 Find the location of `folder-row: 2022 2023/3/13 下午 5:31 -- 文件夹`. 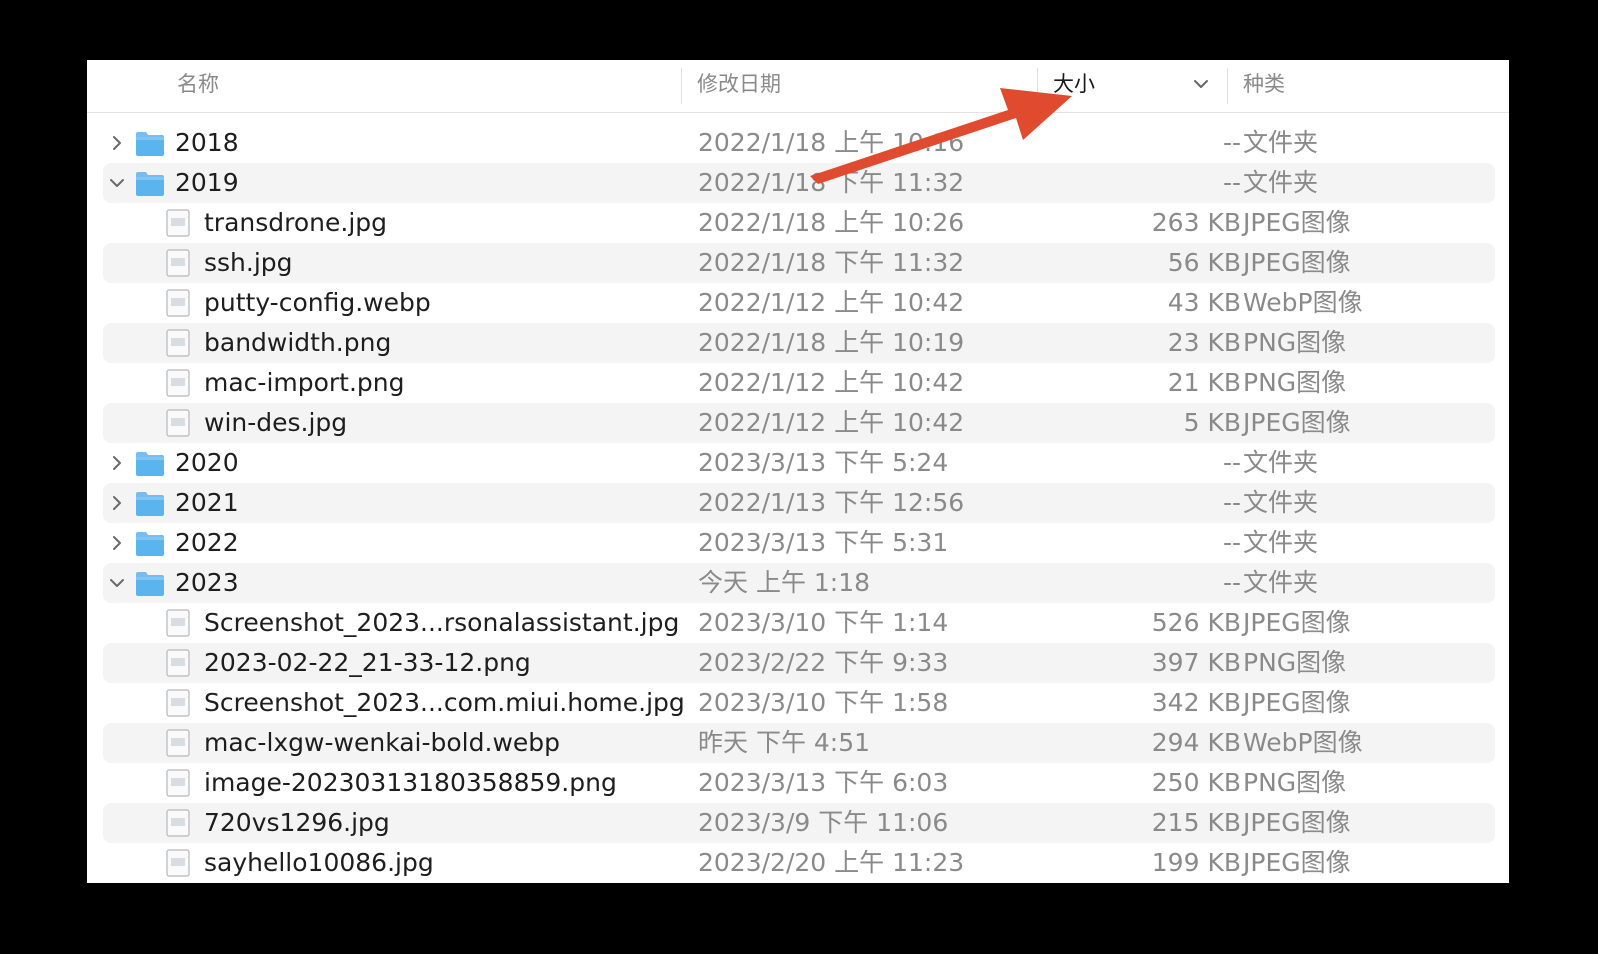

folder-row: 2022 2023/3/13 下午 5:31 -- 文件夹 is located at coordinates (799, 543).